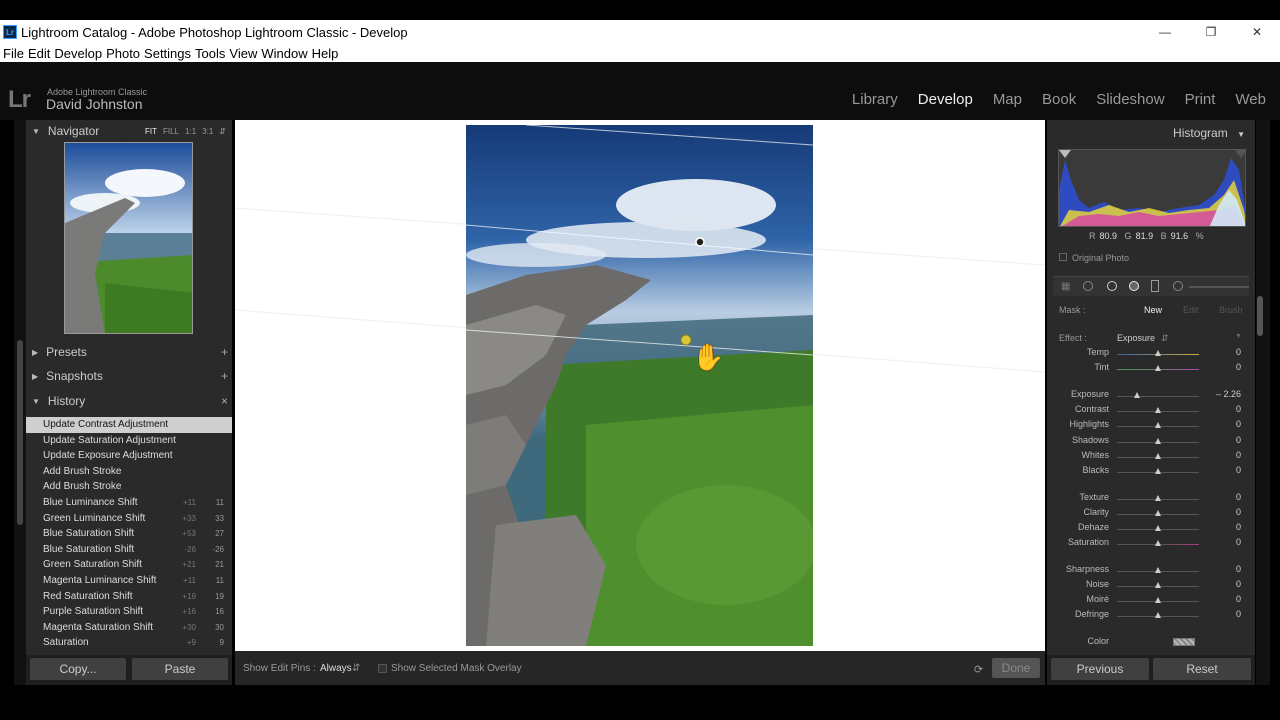  I want to click on presets-header: ▶ Presets +, so click(129, 352).